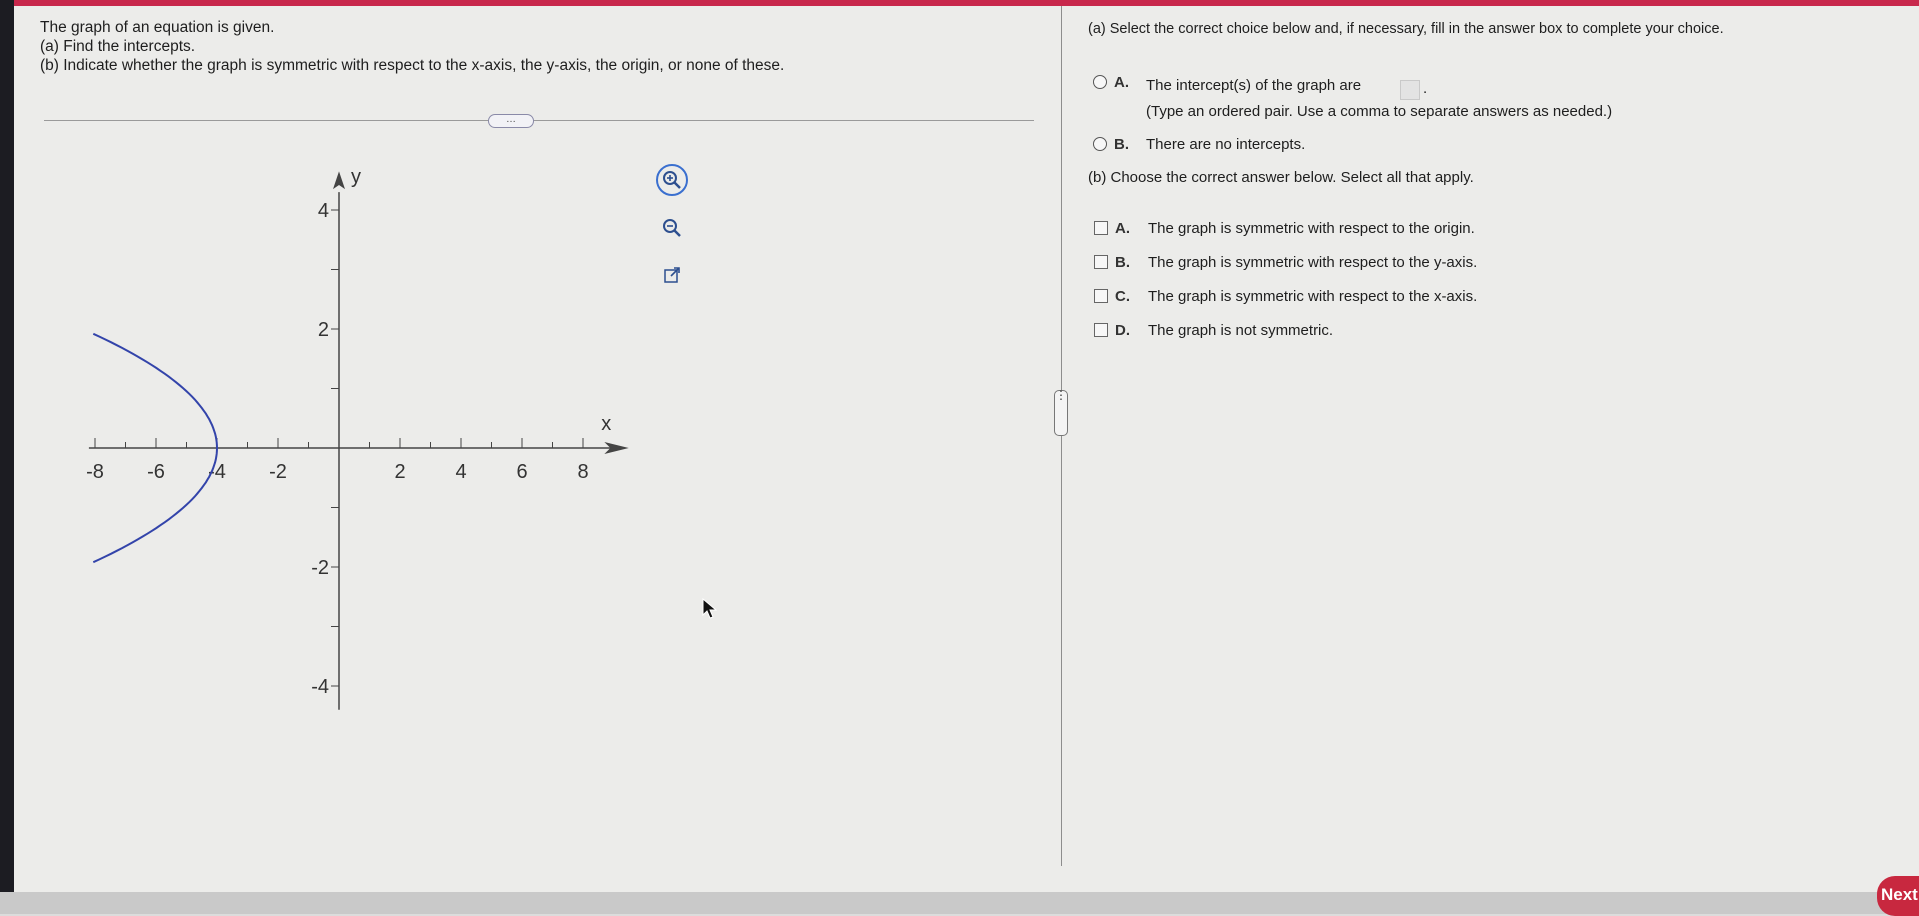  I want to click on choice-b-text: There are no intercepts., so click(1226, 144).